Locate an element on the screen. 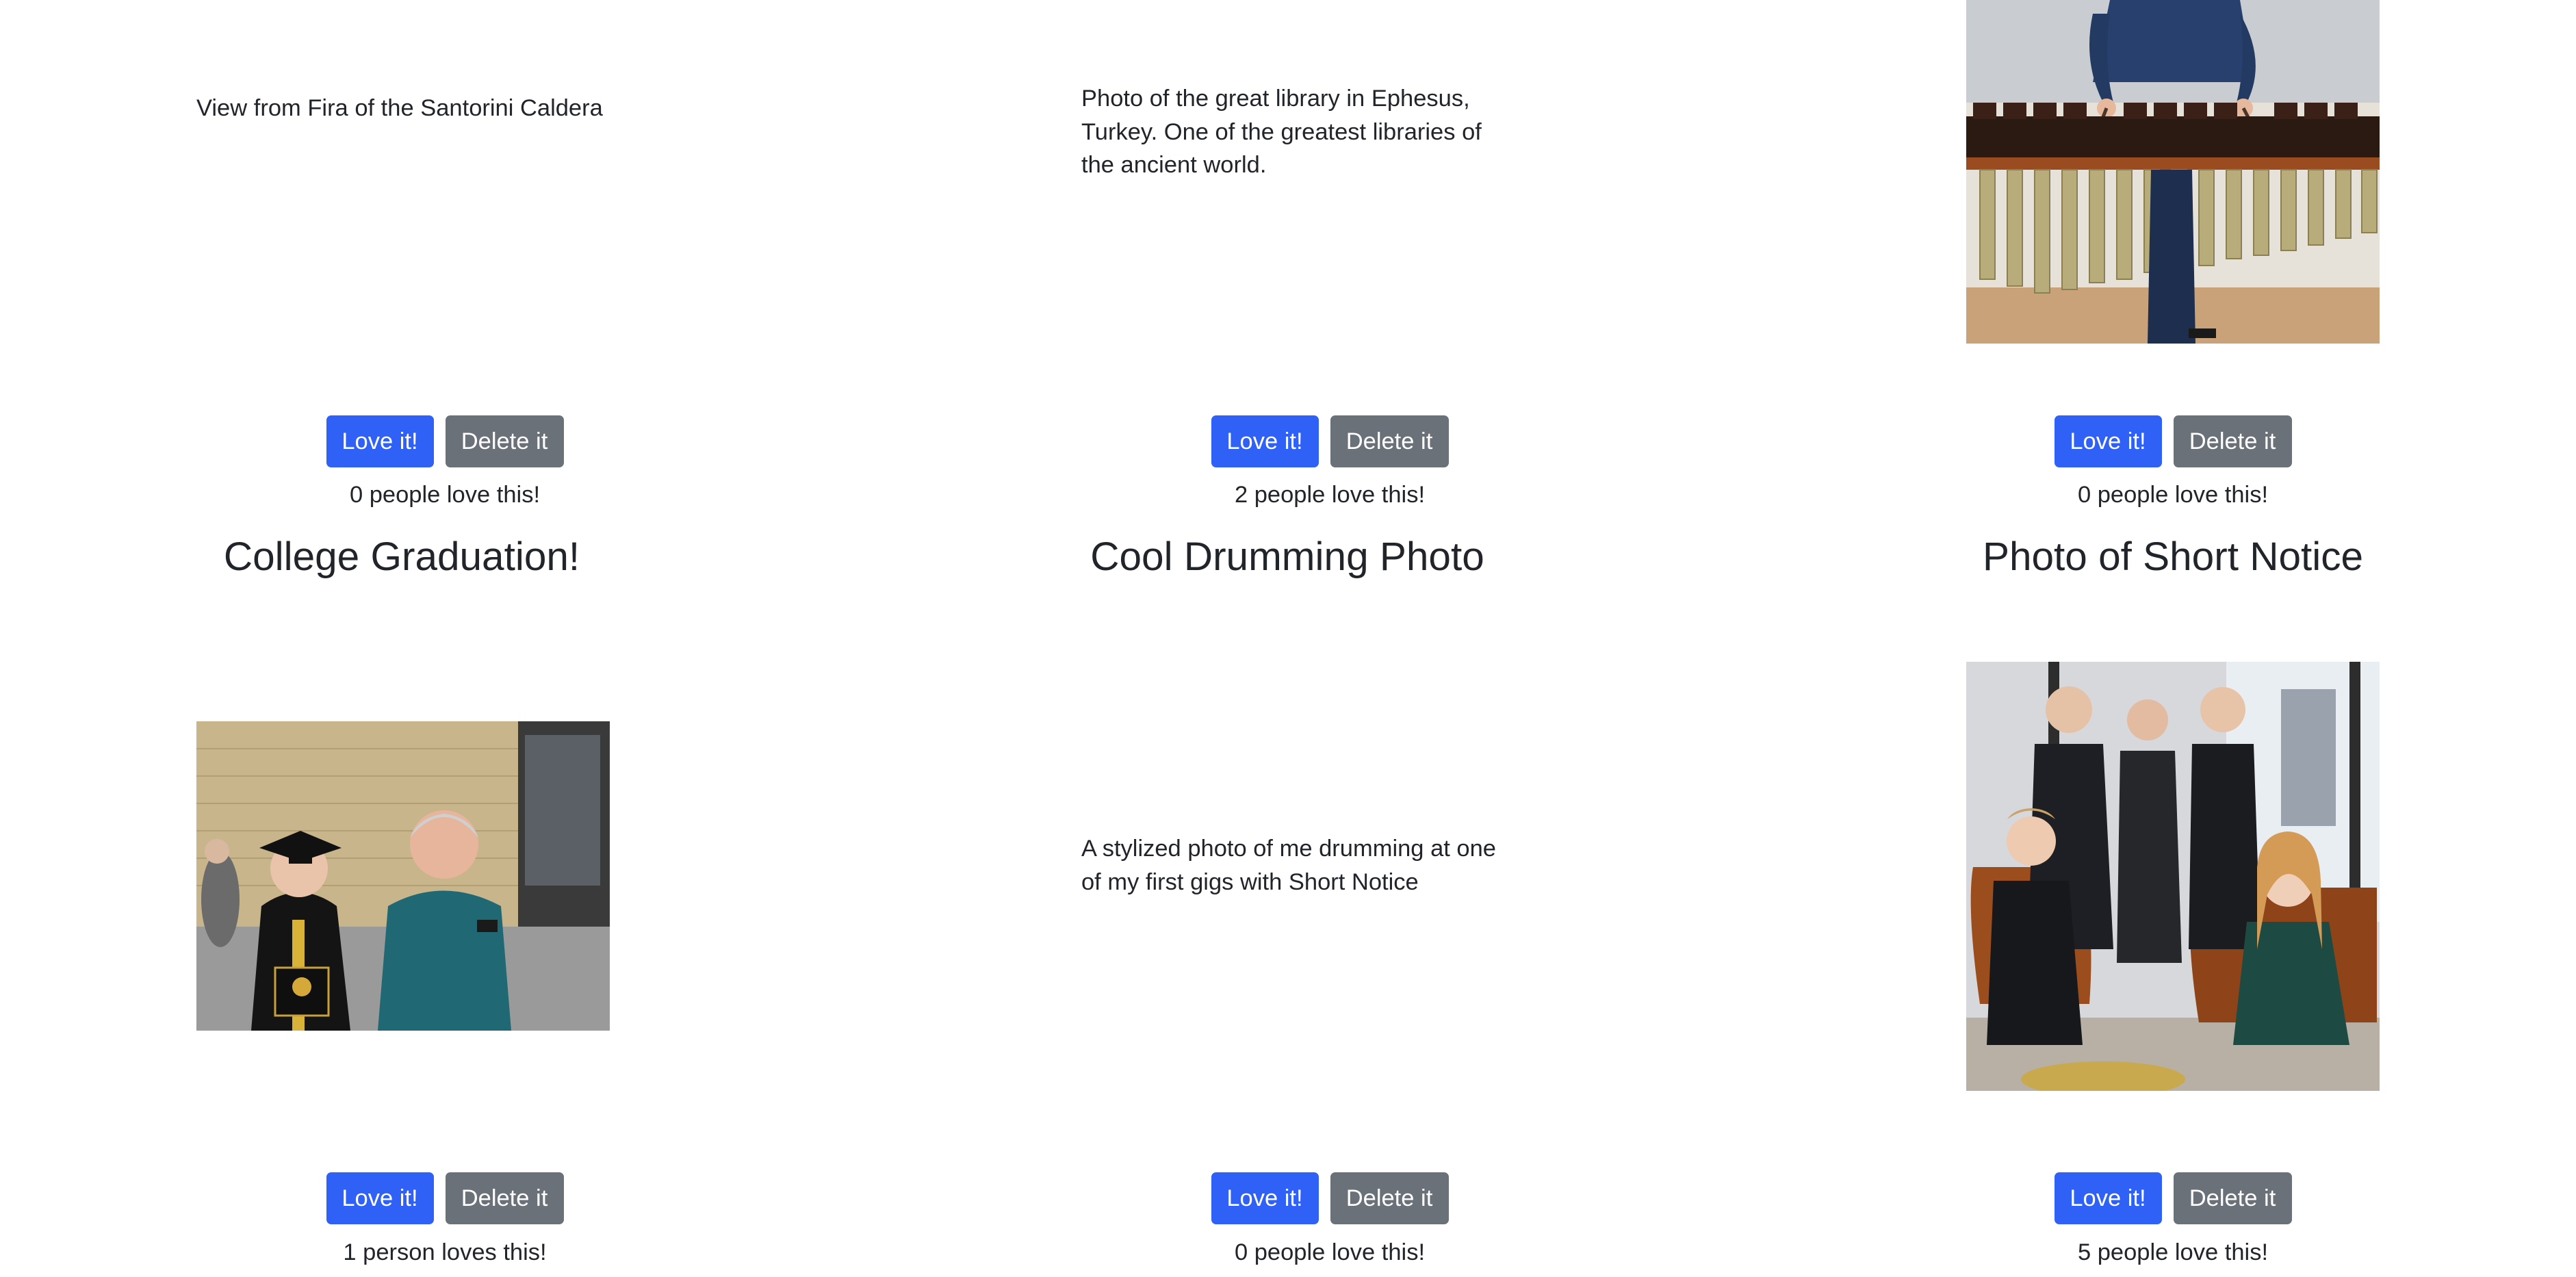 The width and height of the screenshot is (2576, 1277). photo-actions-santorini: Love it! Delete it is located at coordinates (445, 441).